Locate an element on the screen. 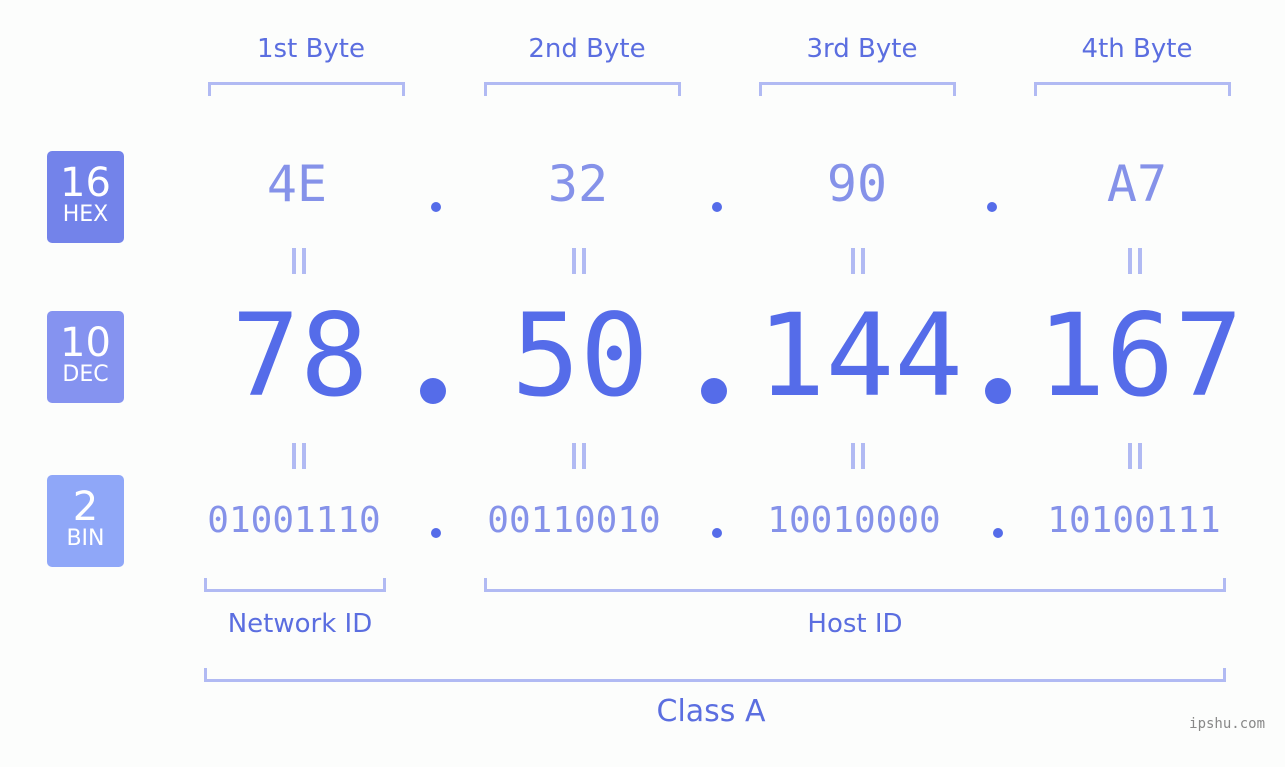 The width and height of the screenshot is (1285, 767). byte-label-3: 3rd Byte is located at coordinates (862, 49).